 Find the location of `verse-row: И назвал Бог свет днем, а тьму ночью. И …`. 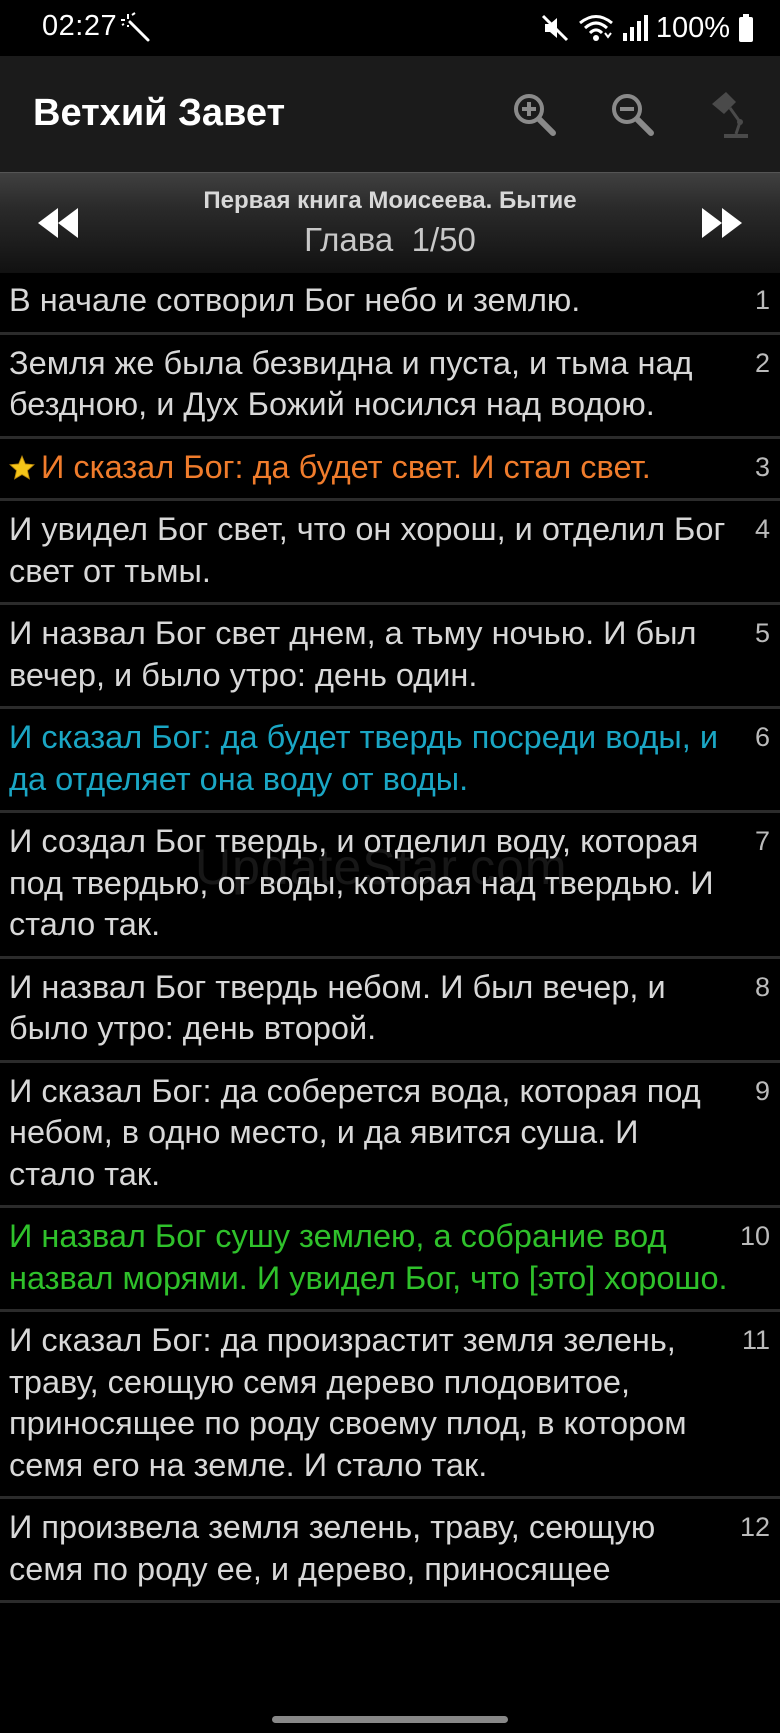

verse-row: И назвал Бог свет днем, а тьму ночью. И … is located at coordinates (390, 657).